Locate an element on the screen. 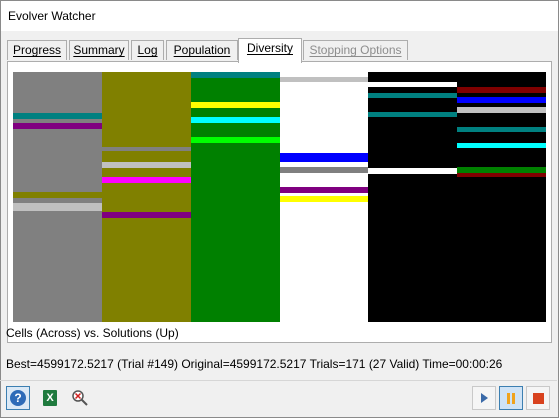 Image resolution: width=559 pixels, height=418 pixels. run-button is located at coordinates (484, 398).